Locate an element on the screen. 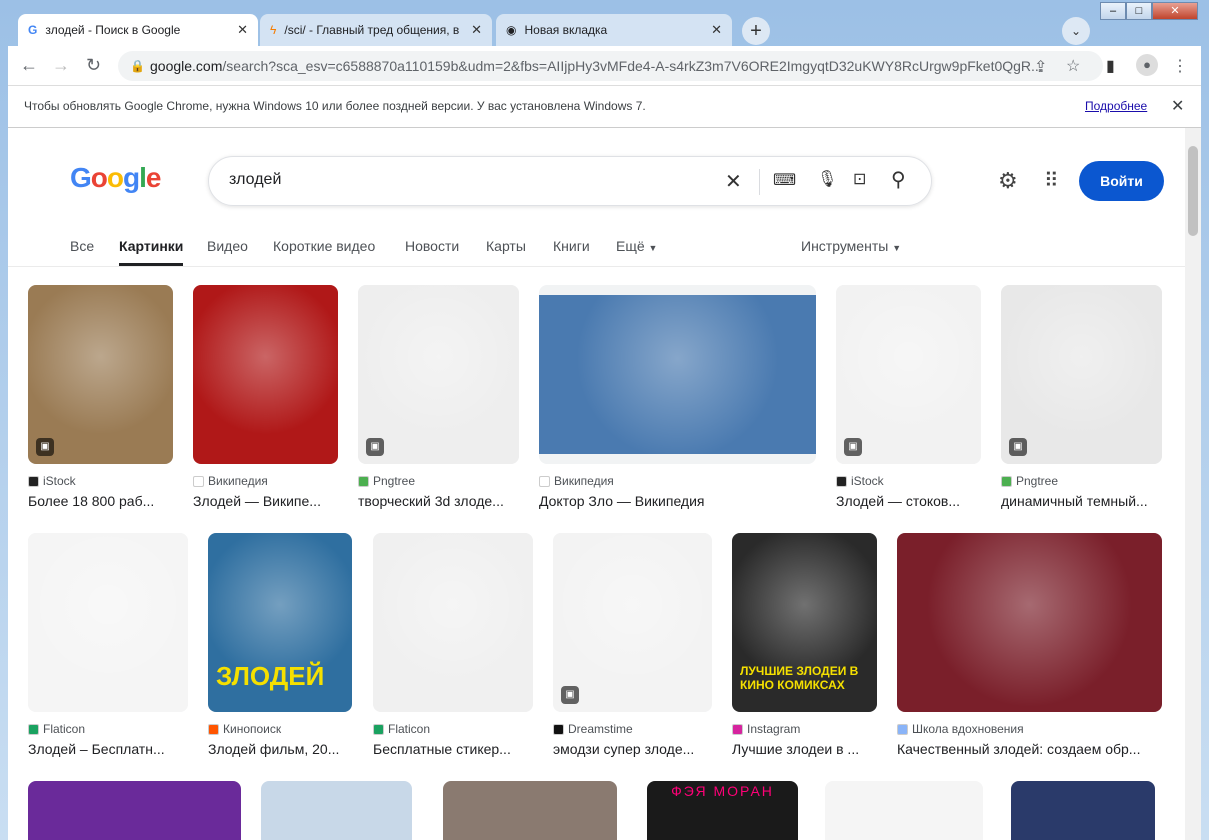 The height and width of the screenshot is (840, 1209). image-result: Википедия Доктор Зло — Википедия is located at coordinates (677, 397).